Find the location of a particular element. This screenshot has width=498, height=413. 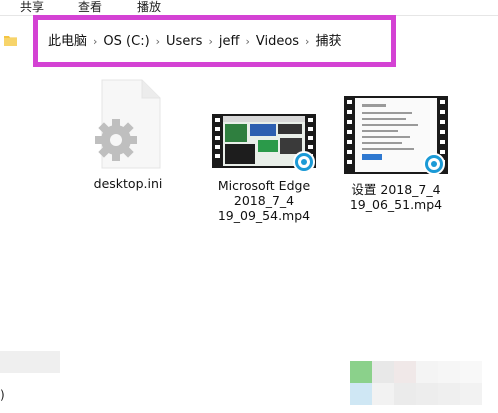

ribbon-tabs: 共享 查看 播放 is located at coordinates (249, 8).